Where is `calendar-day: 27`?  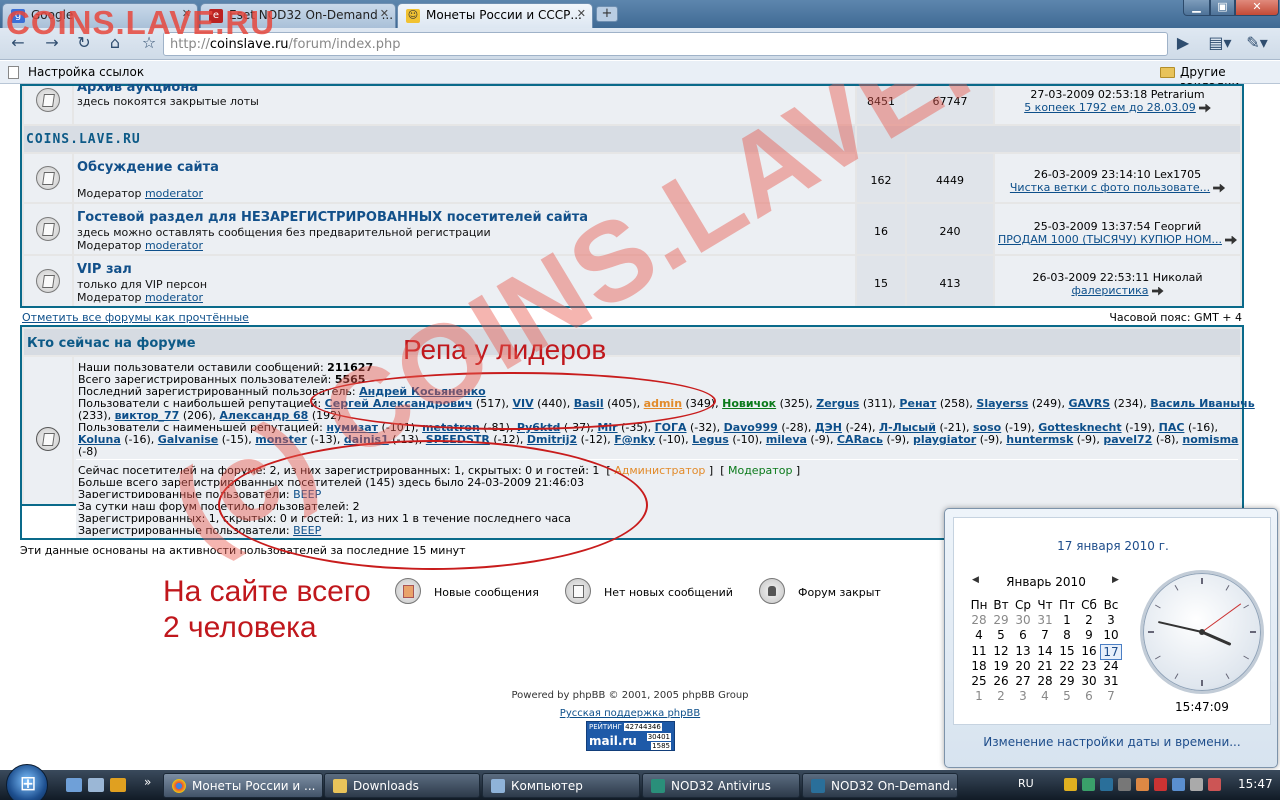 calendar-day: 27 is located at coordinates (1023, 681).